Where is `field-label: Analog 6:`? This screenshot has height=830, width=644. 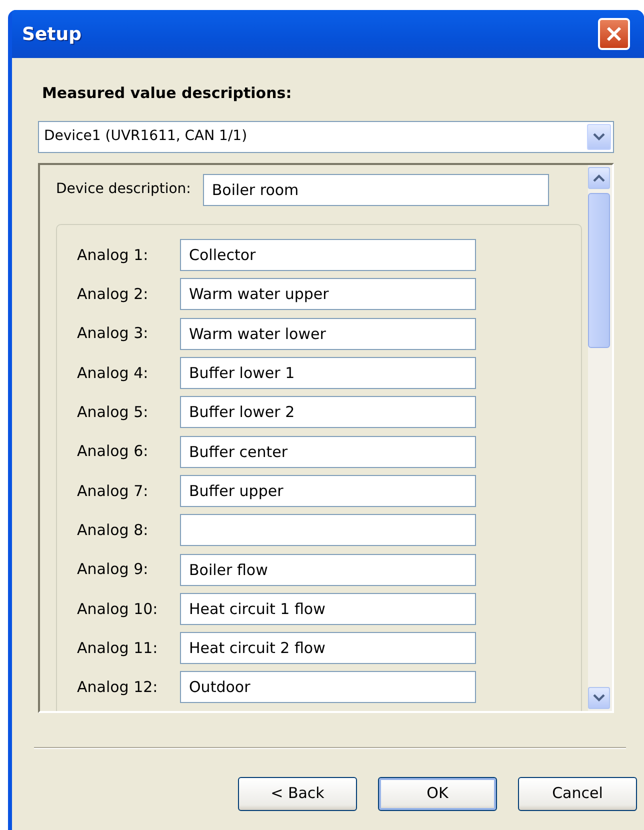 field-label: Analog 6: is located at coordinates (113, 451).